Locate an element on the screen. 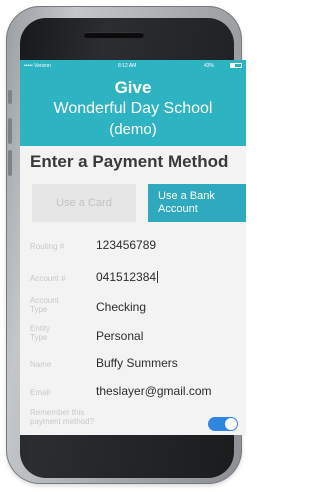  account-row: Account # 041512384 is located at coordinates (133, 279).